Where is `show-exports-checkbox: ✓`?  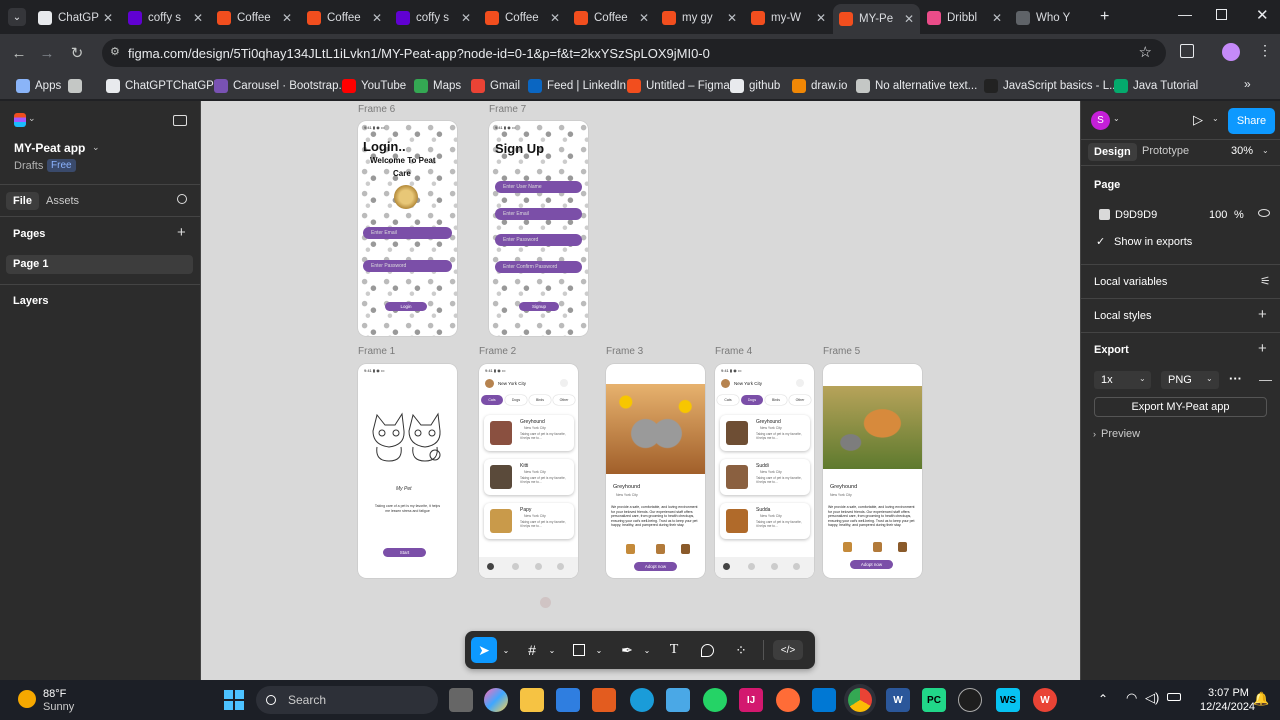
show-exports-checkbox: ✓ is located at coordinates (1100, 241).